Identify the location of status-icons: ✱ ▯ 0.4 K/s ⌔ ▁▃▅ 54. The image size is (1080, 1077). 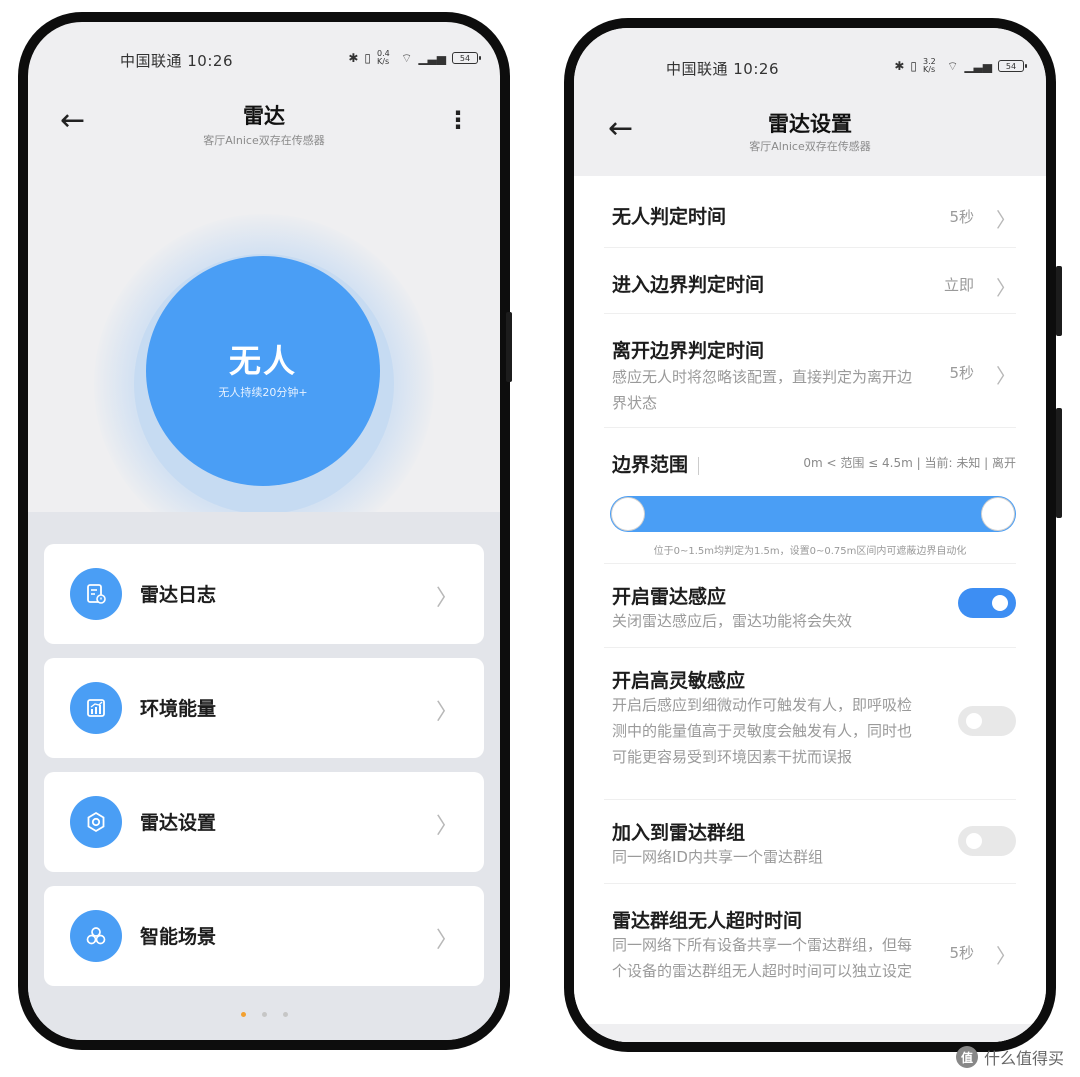
(414, 57).